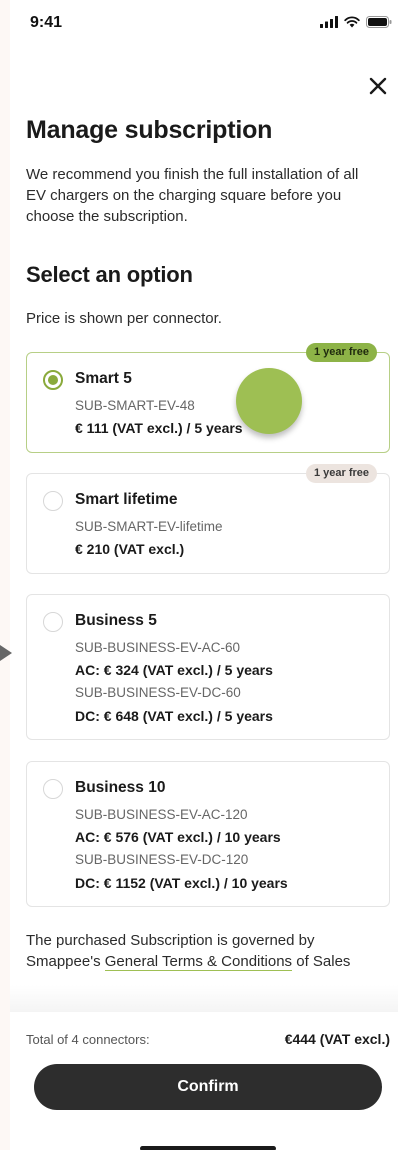  Describe the element at coordinates (103, 378) in the screenshot. I see `option-name: Smart 5` at that location.